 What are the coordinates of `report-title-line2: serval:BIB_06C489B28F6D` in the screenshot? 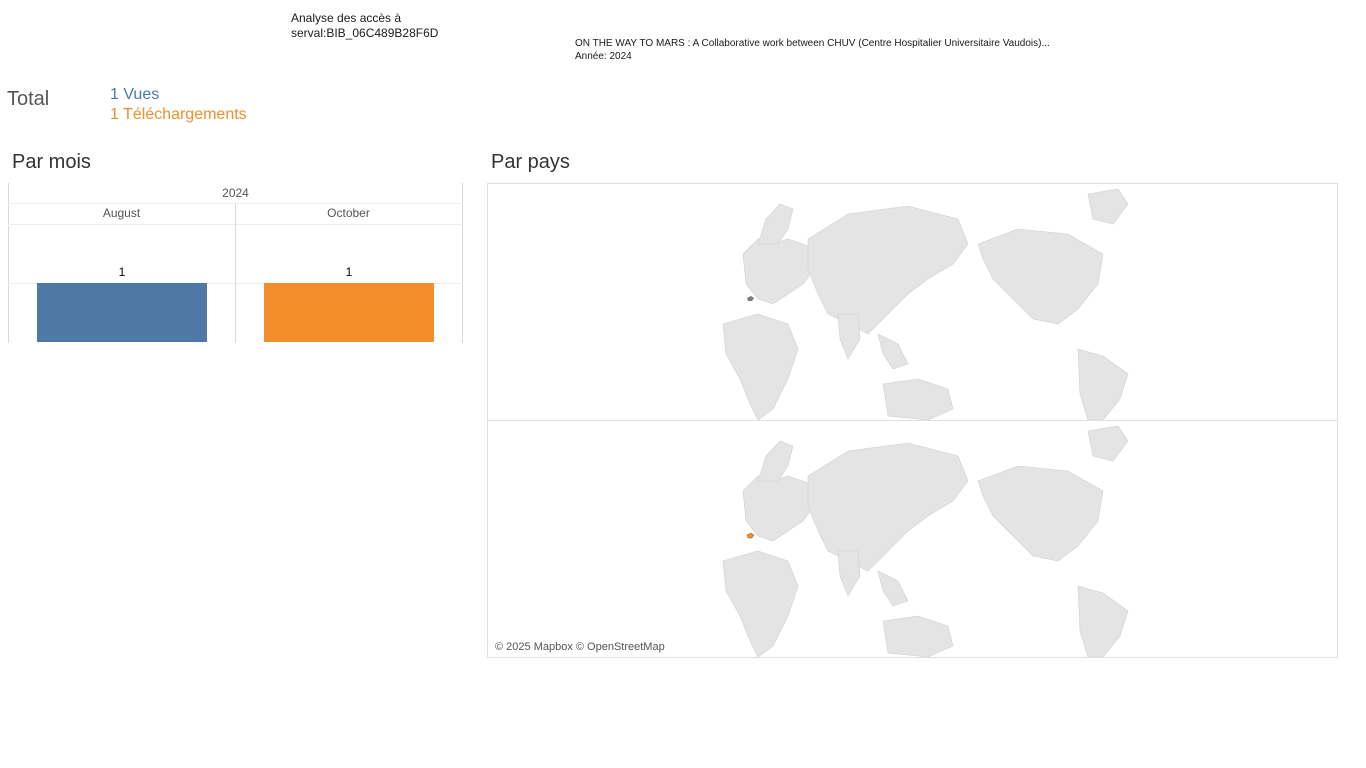 It's located at (365, 33).